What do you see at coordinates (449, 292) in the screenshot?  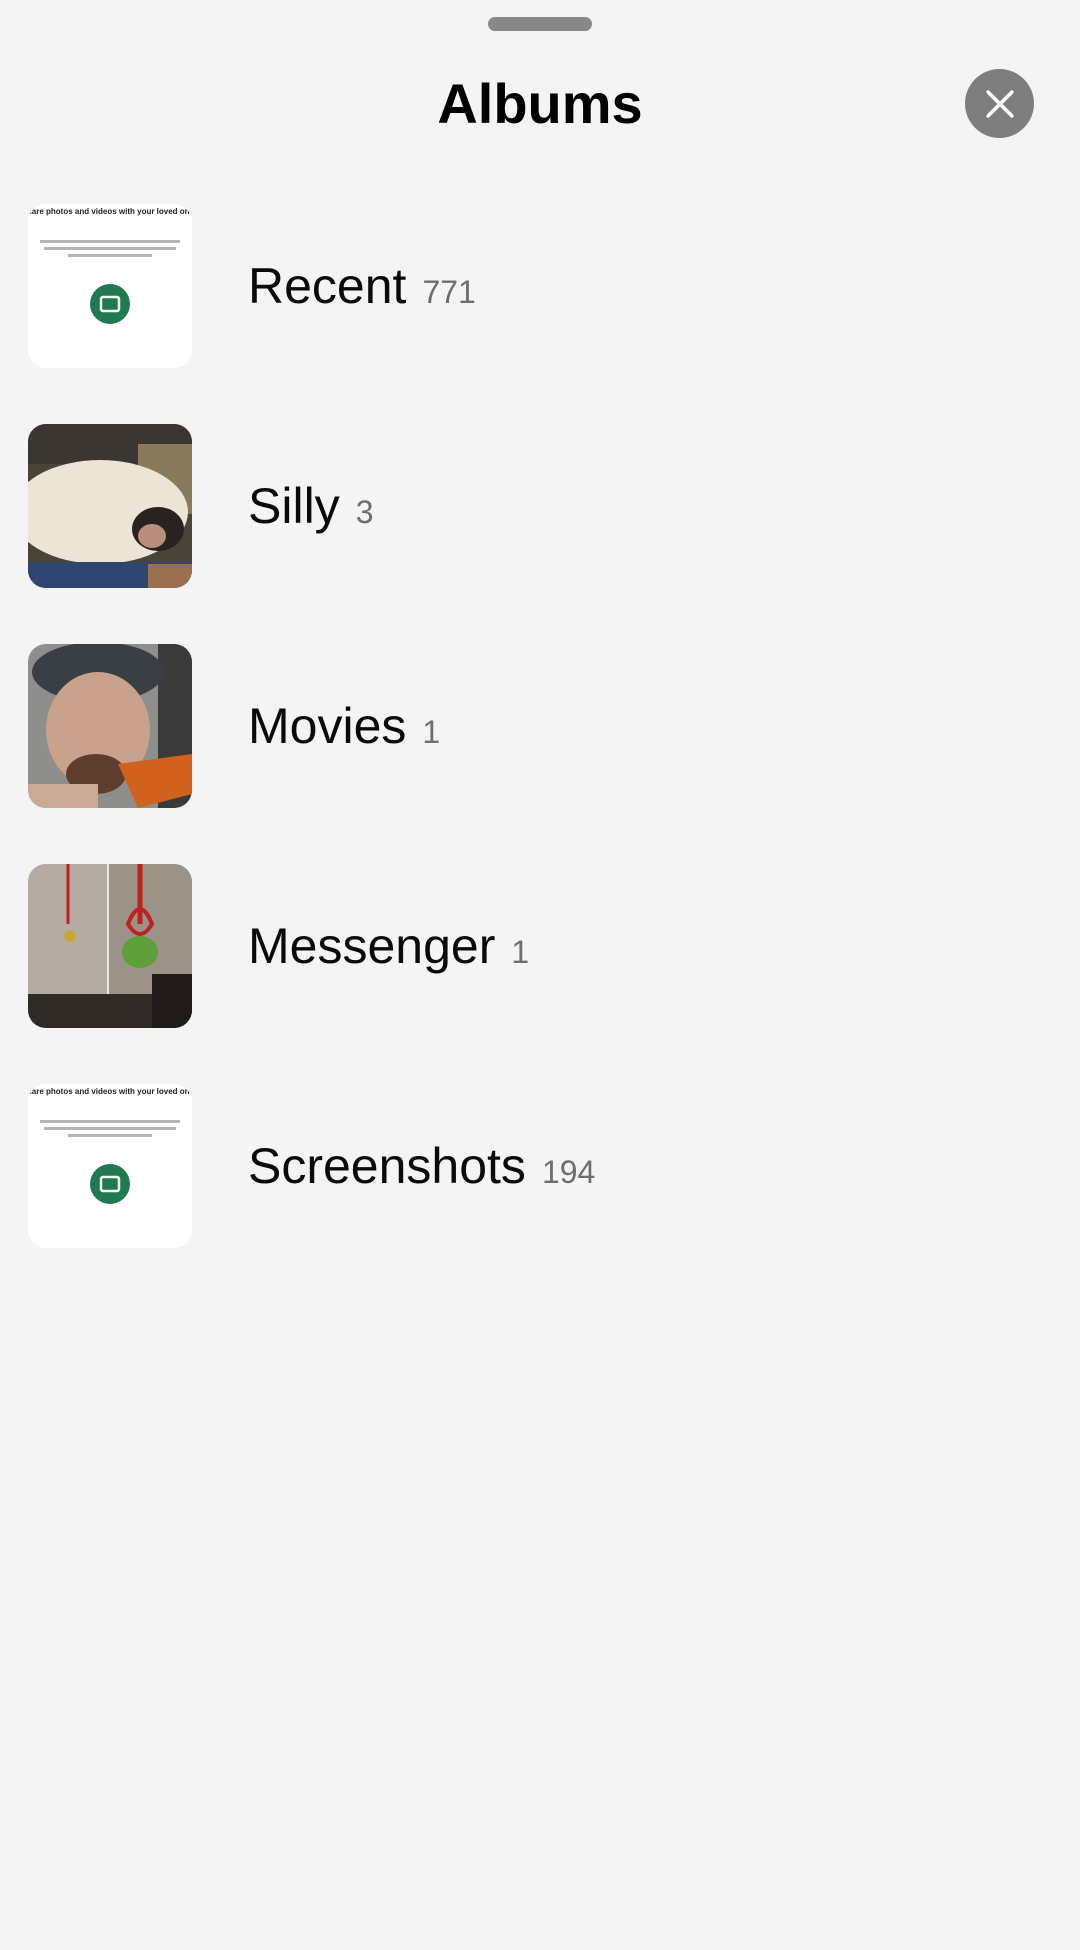 I see `album-count: 771` at bounding box center [449, 292].